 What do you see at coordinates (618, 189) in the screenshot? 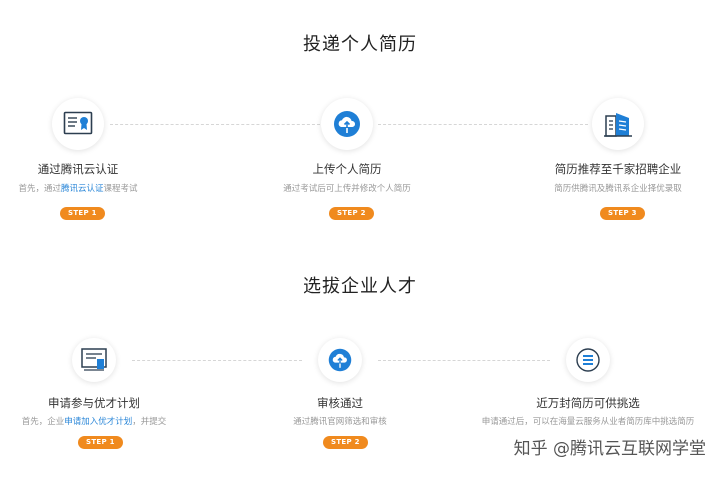
I see `step-description: 简历供腾讯及腾讯系企业择优录取` at bounding box center [618, 189].